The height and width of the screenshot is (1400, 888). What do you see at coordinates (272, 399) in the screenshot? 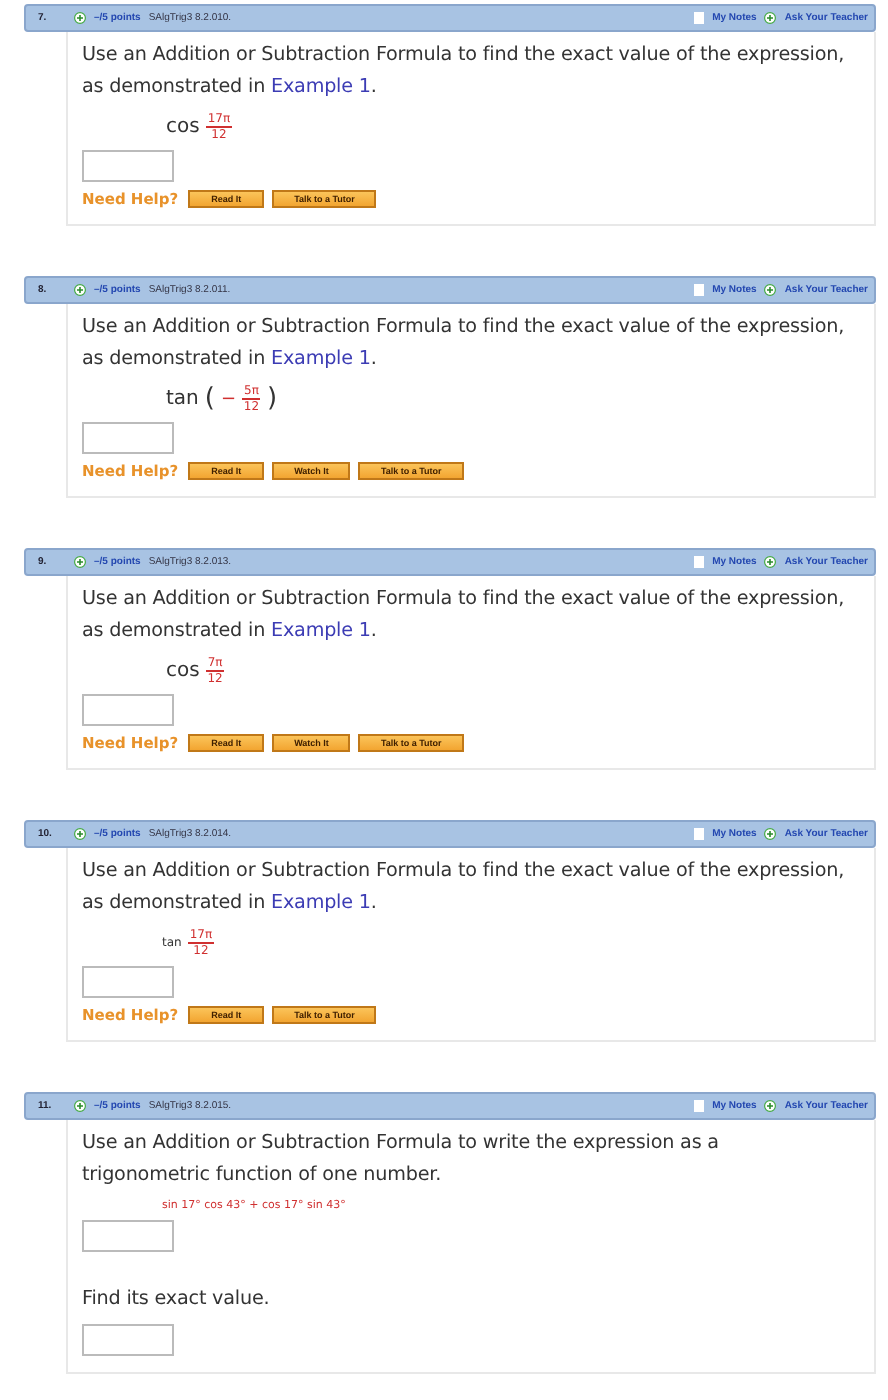
I see `parenthesis: )` at bounding box center [272, 399].